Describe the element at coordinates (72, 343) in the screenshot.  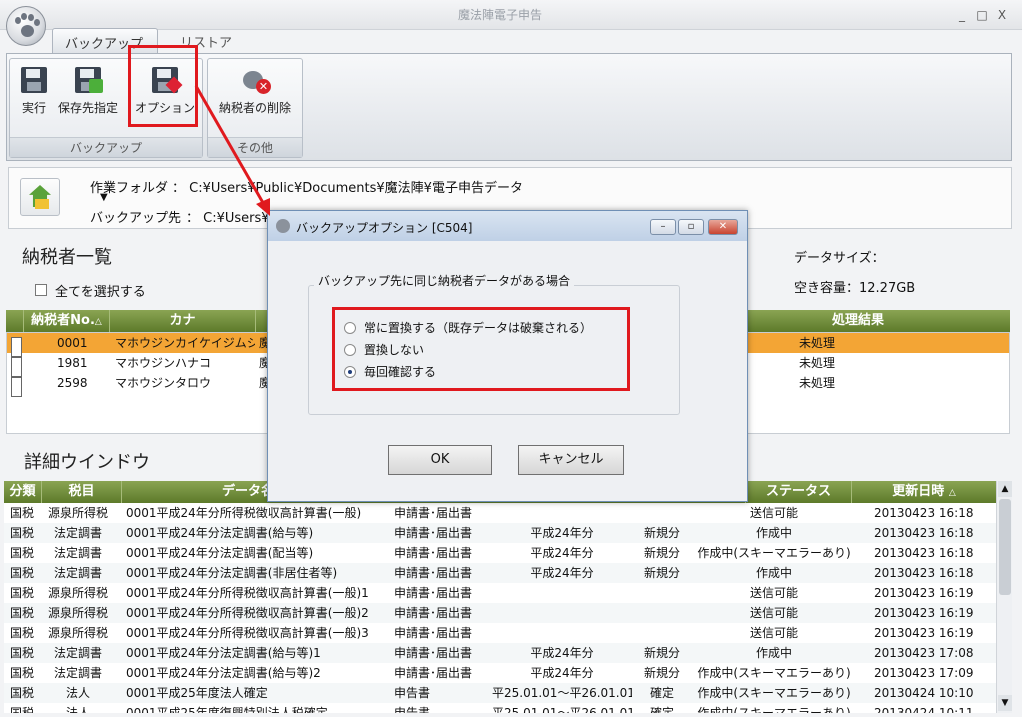
I see `taxpayer-no: 0001` at that location.